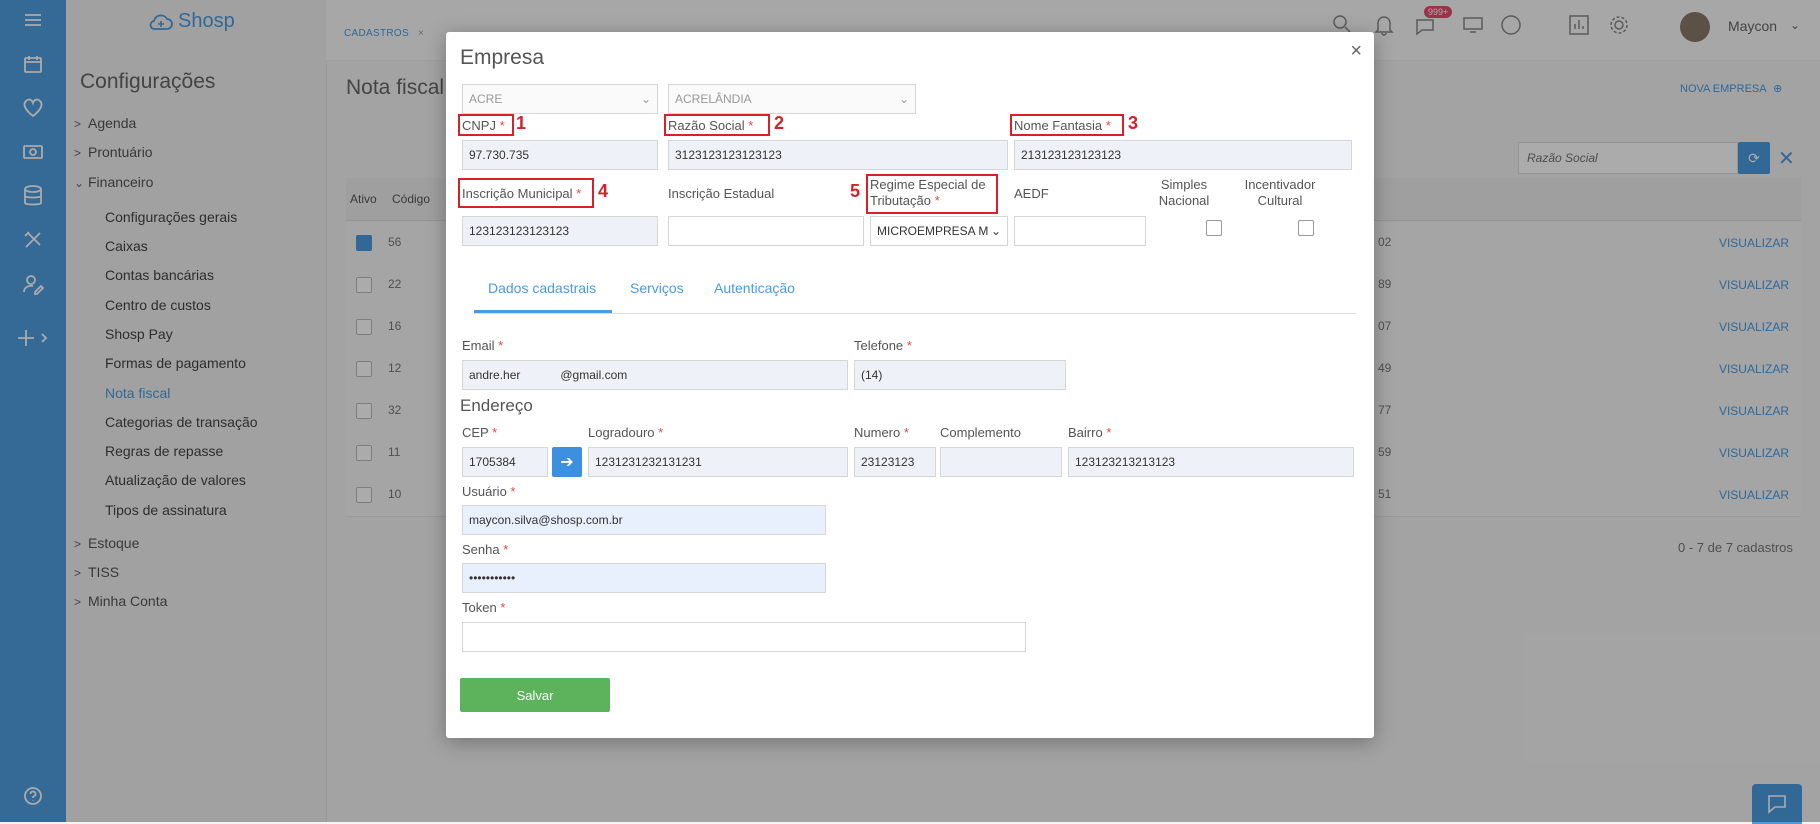 Image resolution: width=1820 pixels, height=824 pixels. I want to click on marker-1: 1, so click(521, 123).